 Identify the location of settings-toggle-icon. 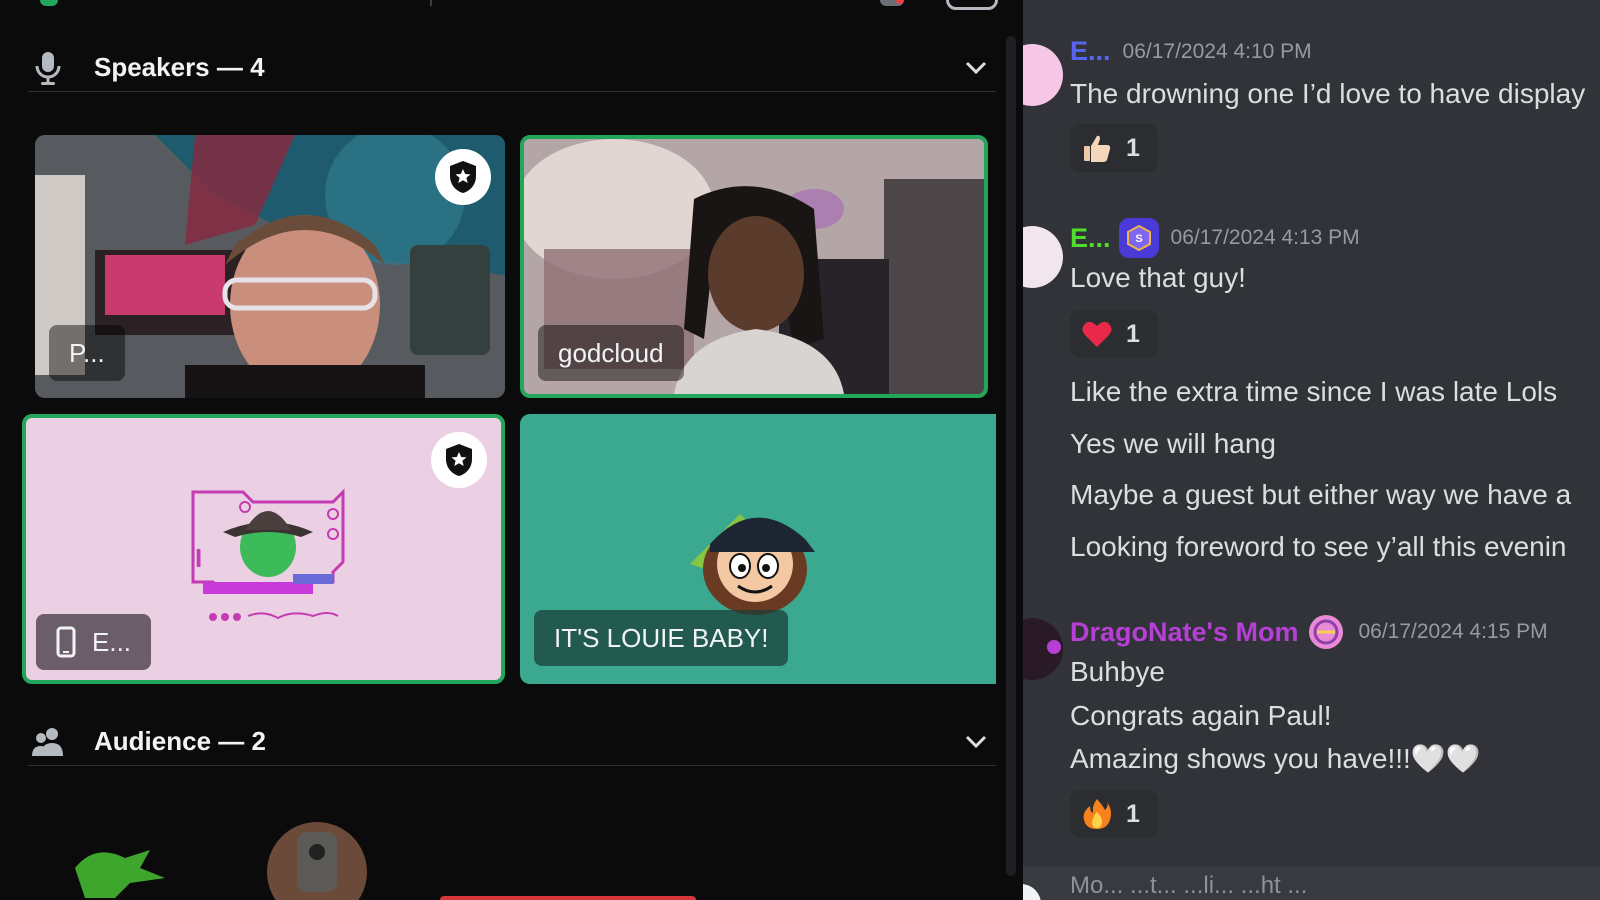
(972, 5).